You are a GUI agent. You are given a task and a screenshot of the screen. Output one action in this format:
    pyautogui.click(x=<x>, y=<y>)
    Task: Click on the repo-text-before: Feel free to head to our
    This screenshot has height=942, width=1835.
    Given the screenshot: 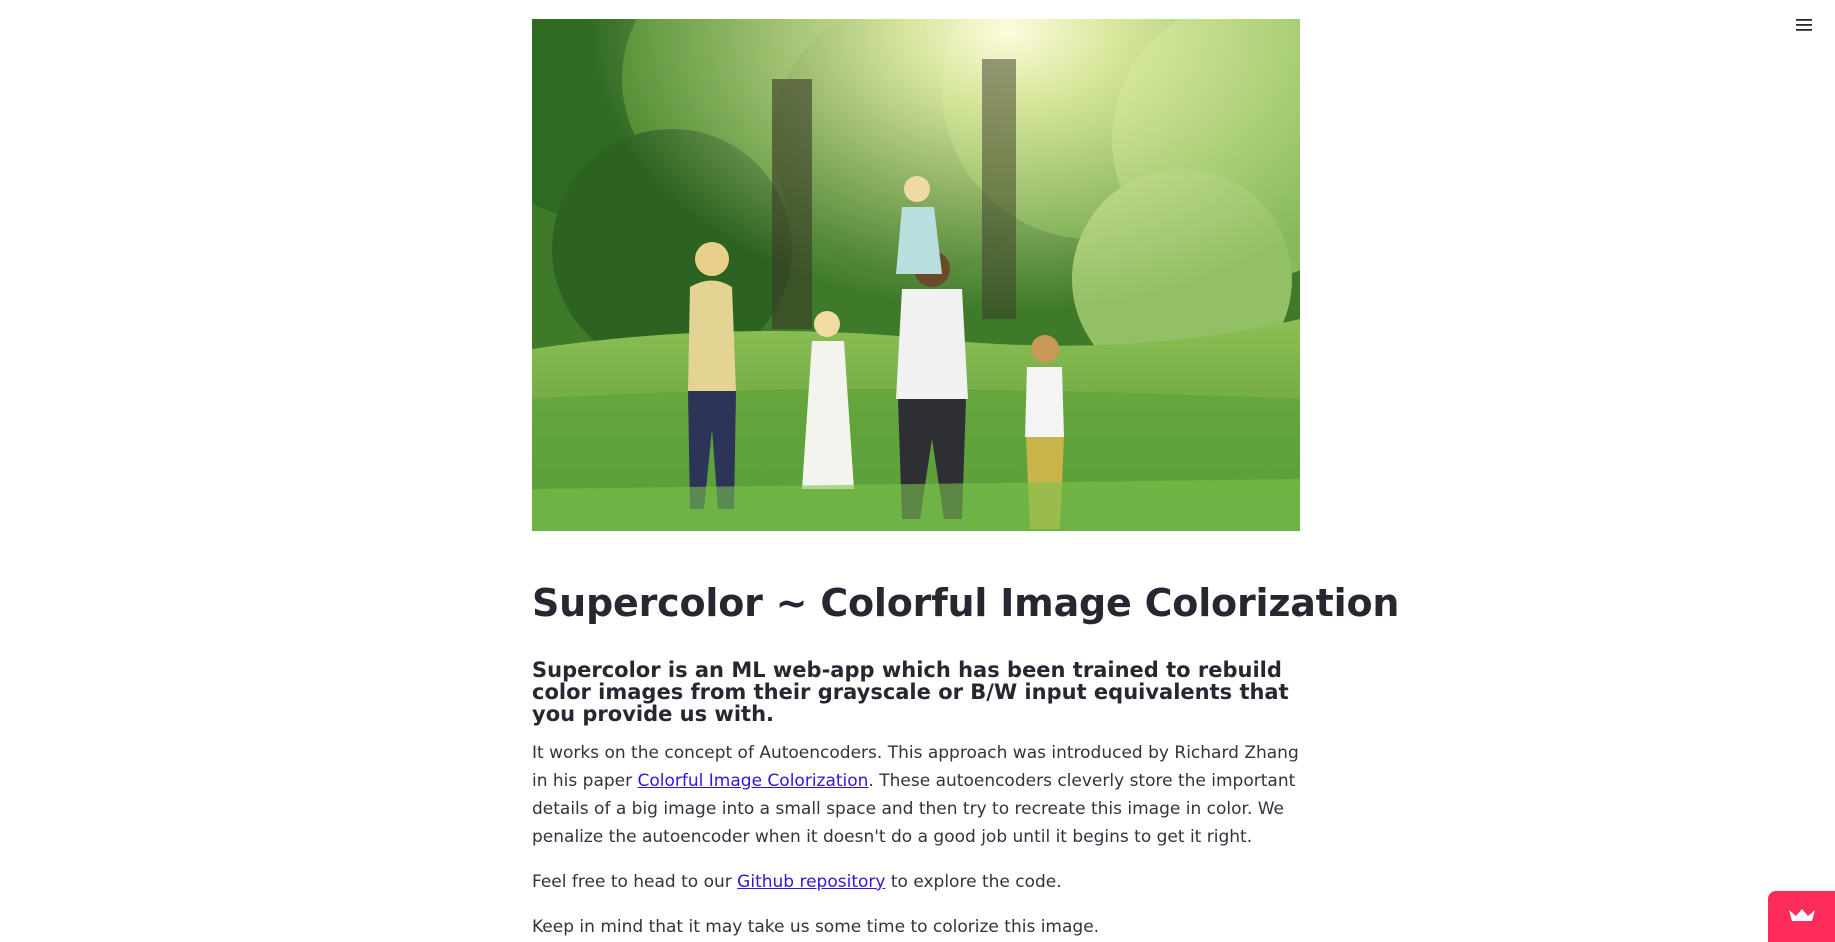 What is the action you would take?
    pyautogui.click(x=635, y=881)
    